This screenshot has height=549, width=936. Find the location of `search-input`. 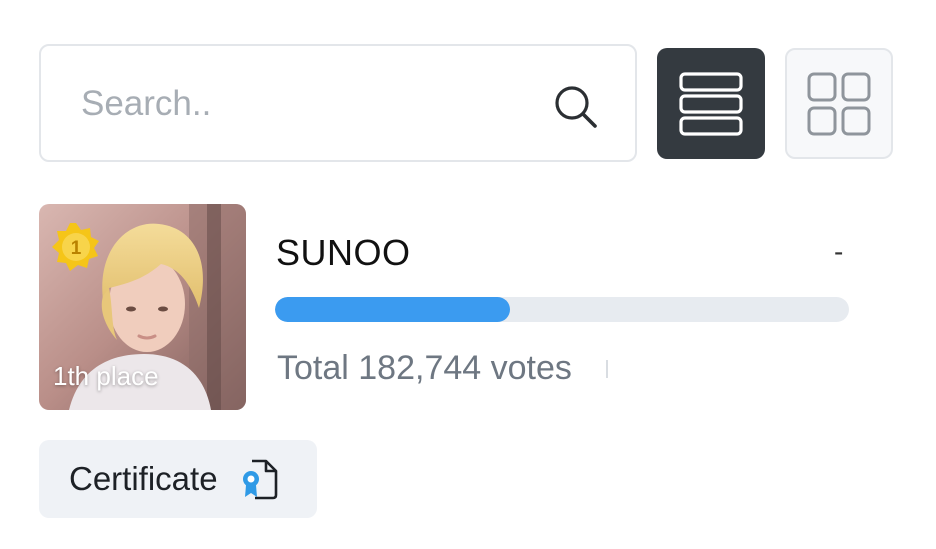

search-input is located at coordinates (301, 104).